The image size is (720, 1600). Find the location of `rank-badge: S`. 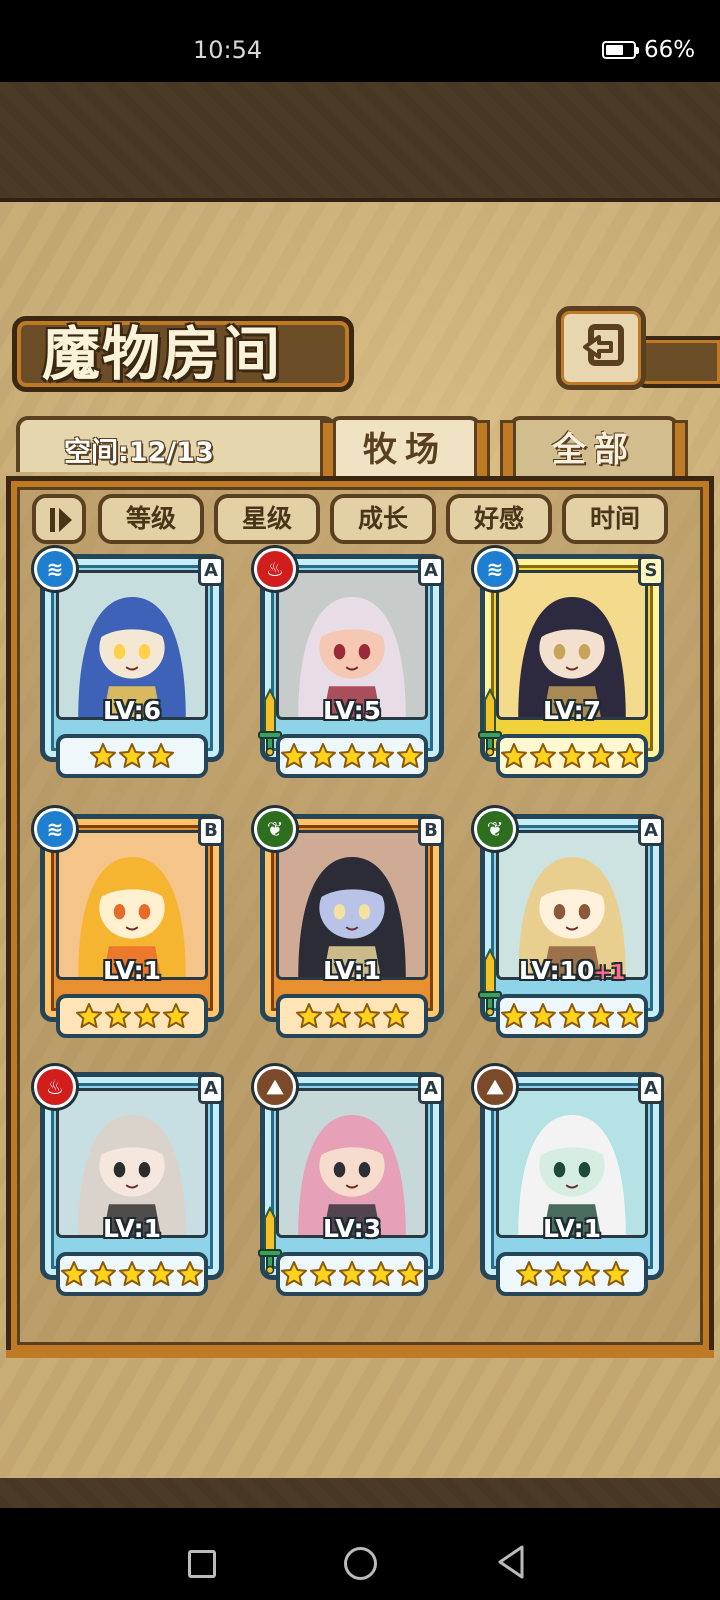

rank-badge: S is located at coordinates (651, 571).